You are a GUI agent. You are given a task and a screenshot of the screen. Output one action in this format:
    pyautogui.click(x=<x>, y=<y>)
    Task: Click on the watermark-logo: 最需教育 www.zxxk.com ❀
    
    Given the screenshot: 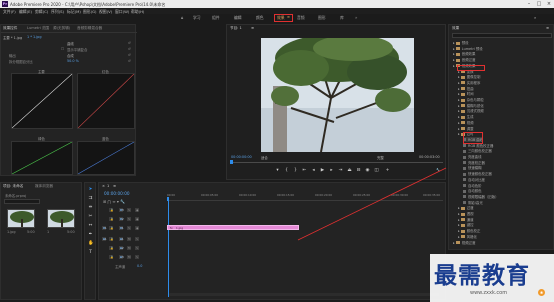 What is the action you would take?
    pyautogui.click(x=492, y=278)
    